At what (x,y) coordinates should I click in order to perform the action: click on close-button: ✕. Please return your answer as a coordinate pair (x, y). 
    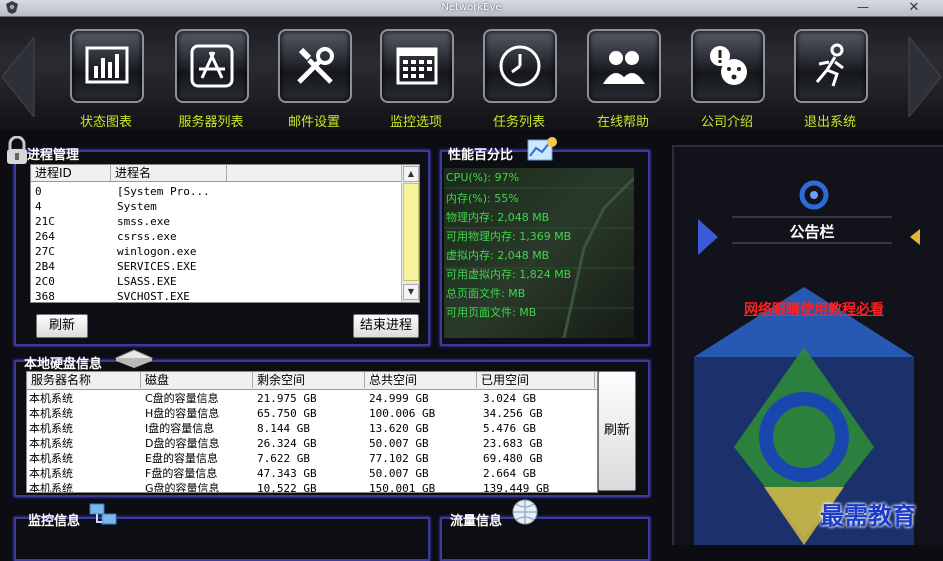
    Looking at the image, I should click on (914, 8).